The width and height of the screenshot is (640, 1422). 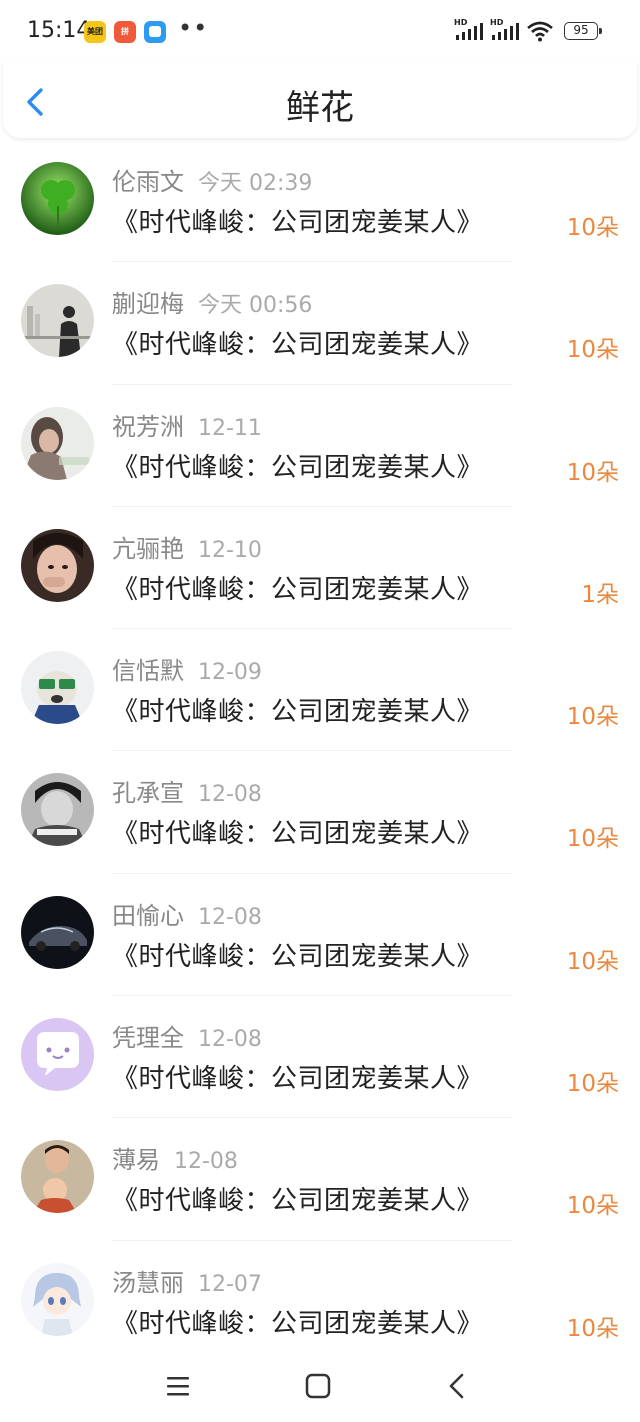 I want to click on sender-name: 伦雨文 今天 02:39, so click(x=212, y=182).